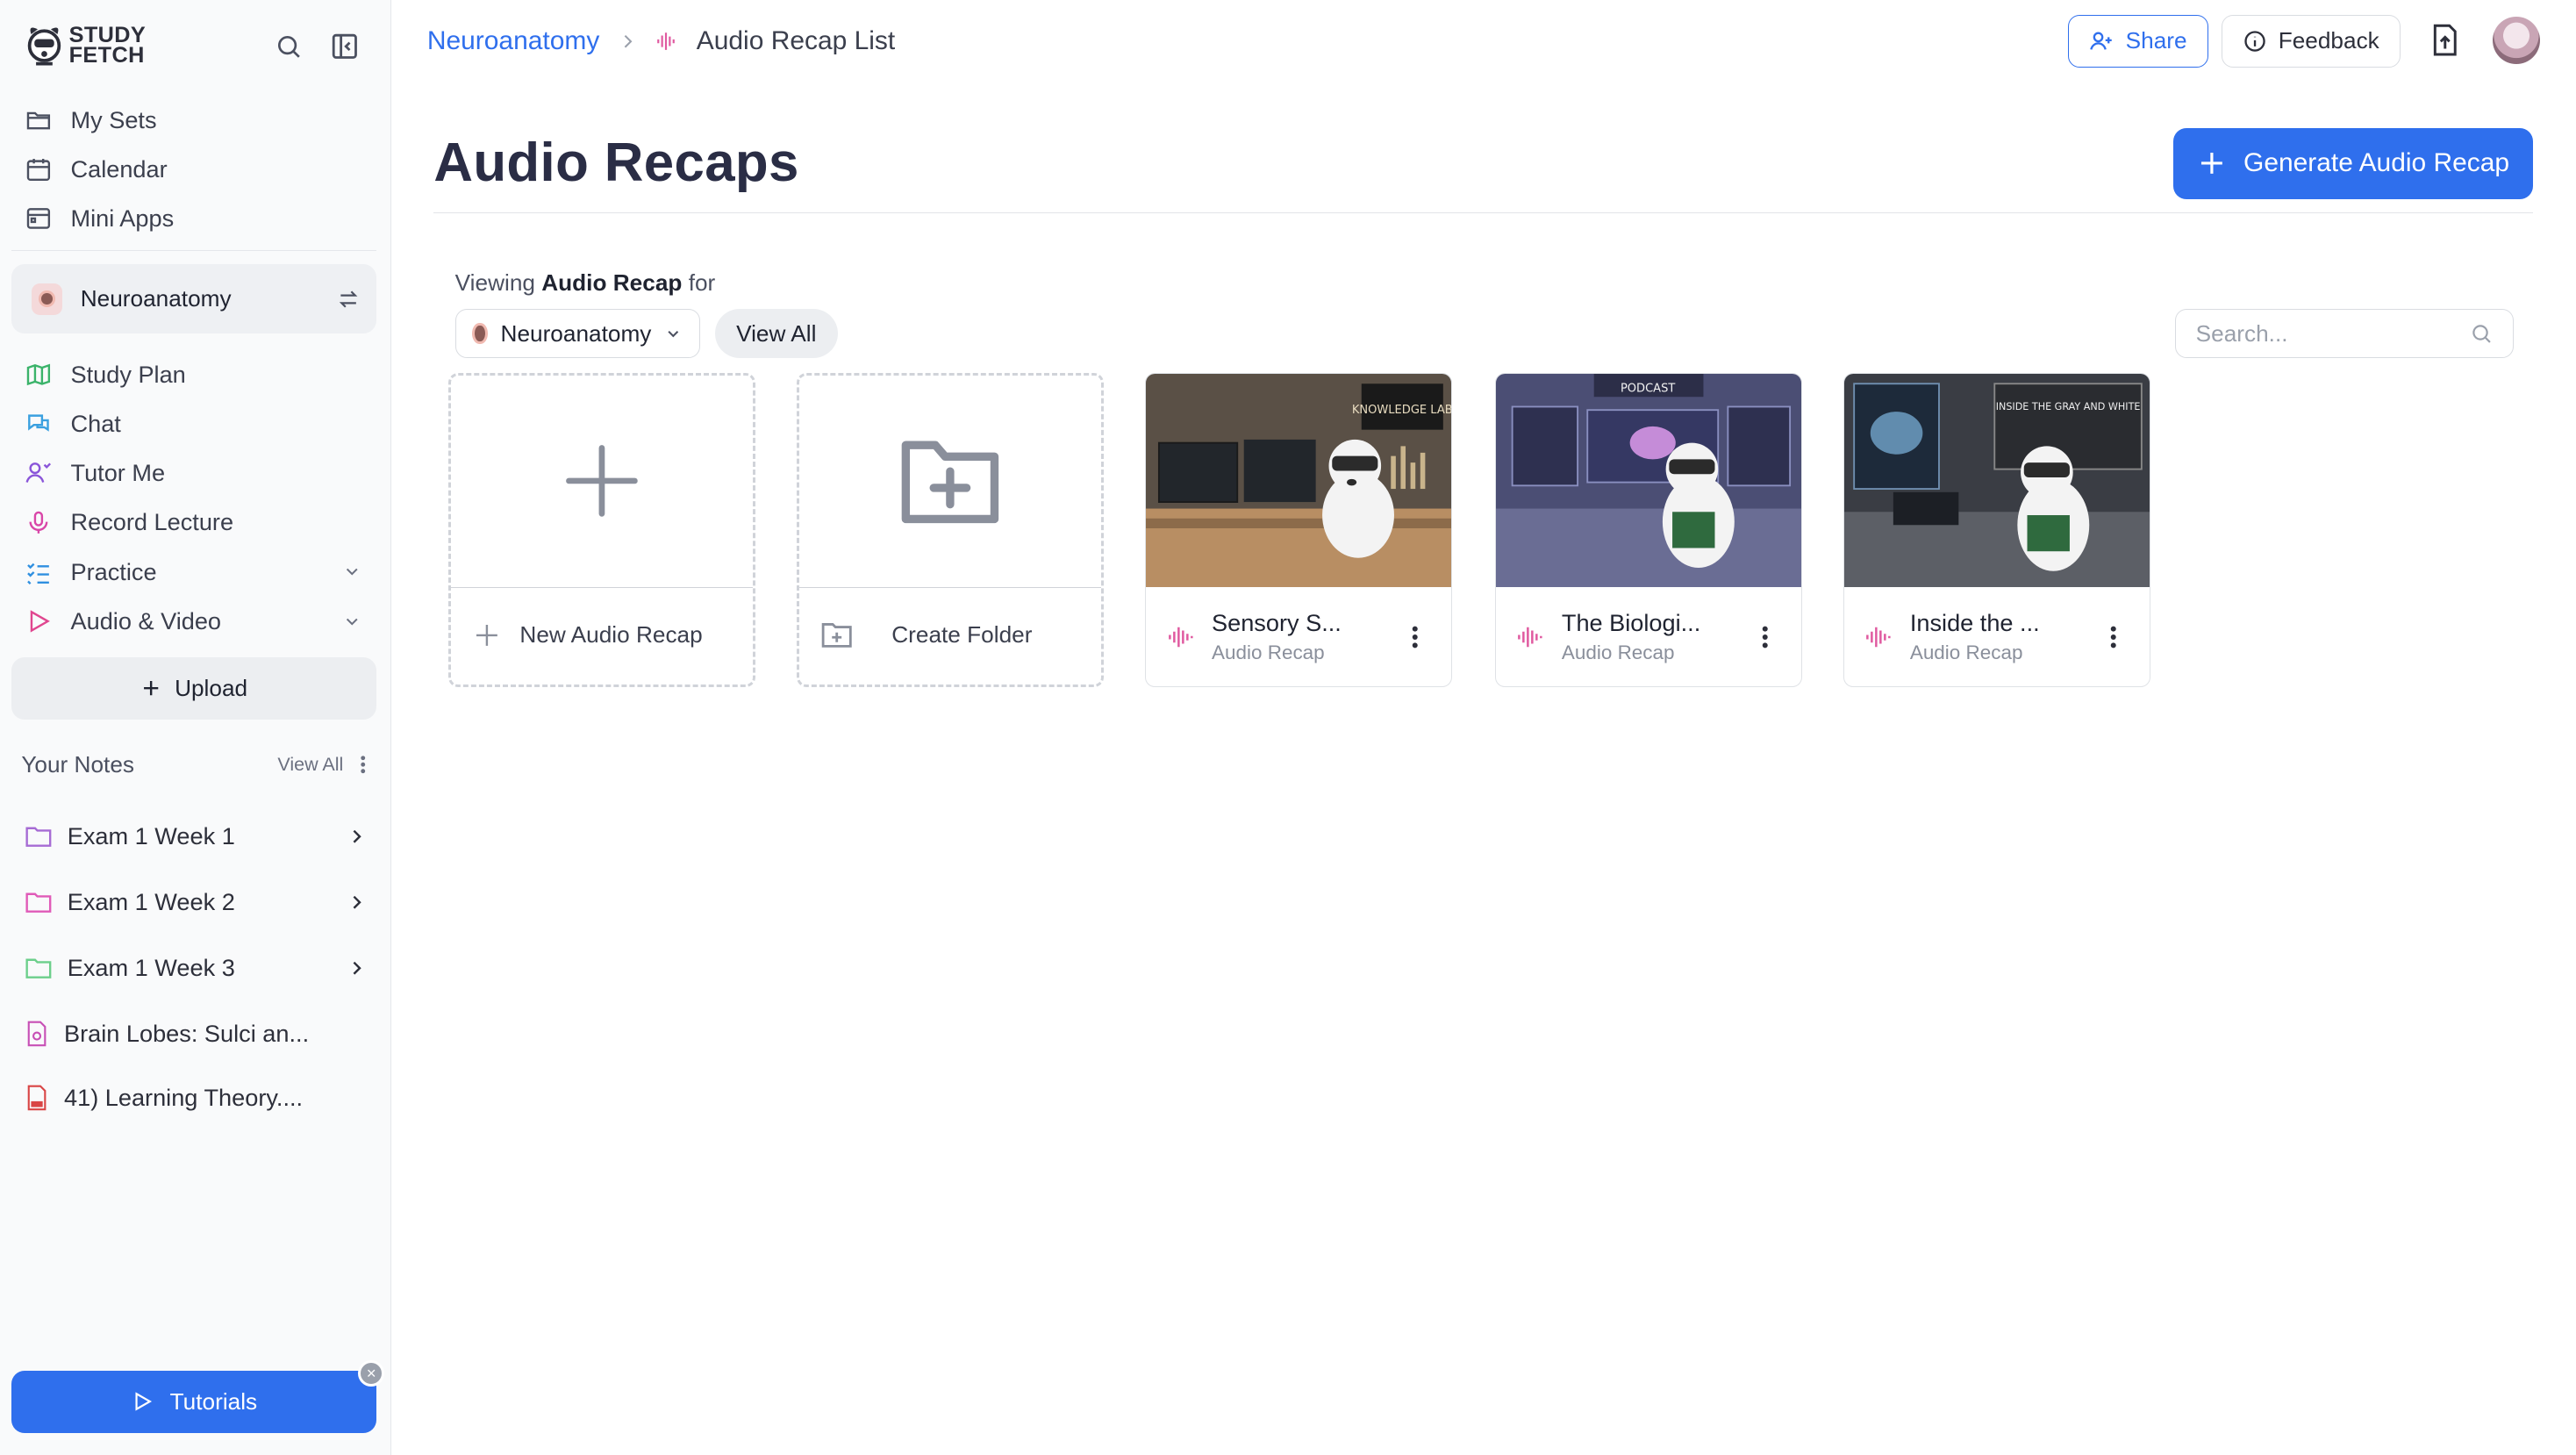  Describe the element at coordinates (2101, 41) in the screenshot. I see `add-user-icon` at that location.